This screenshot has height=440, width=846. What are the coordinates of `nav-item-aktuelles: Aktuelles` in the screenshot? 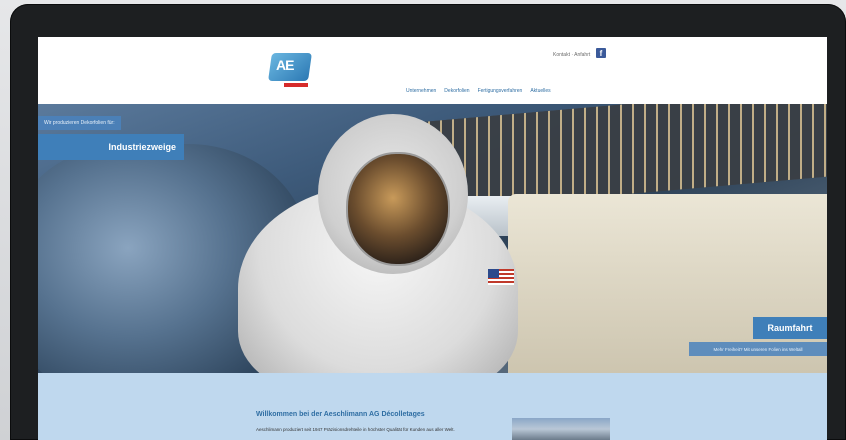 It's located at (540, 91).